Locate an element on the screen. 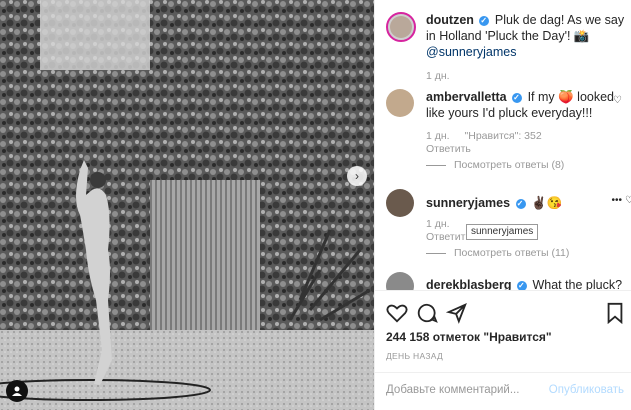 The image size is (631, 410). post-actions-bar is located at coordinates (506, 313).